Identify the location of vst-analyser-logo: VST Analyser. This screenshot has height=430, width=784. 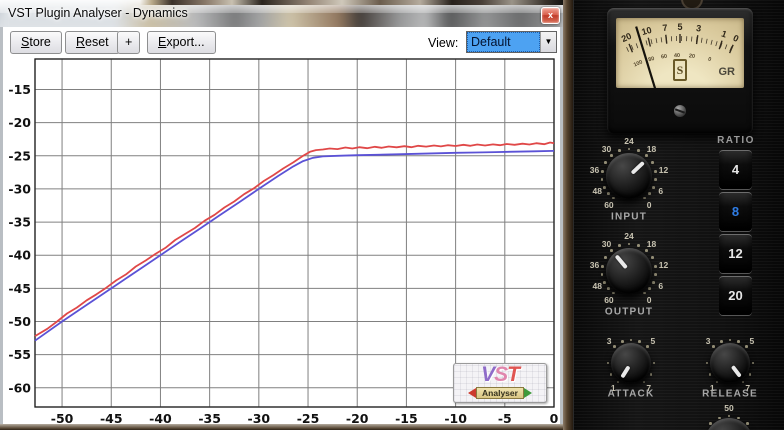
(500, 383).